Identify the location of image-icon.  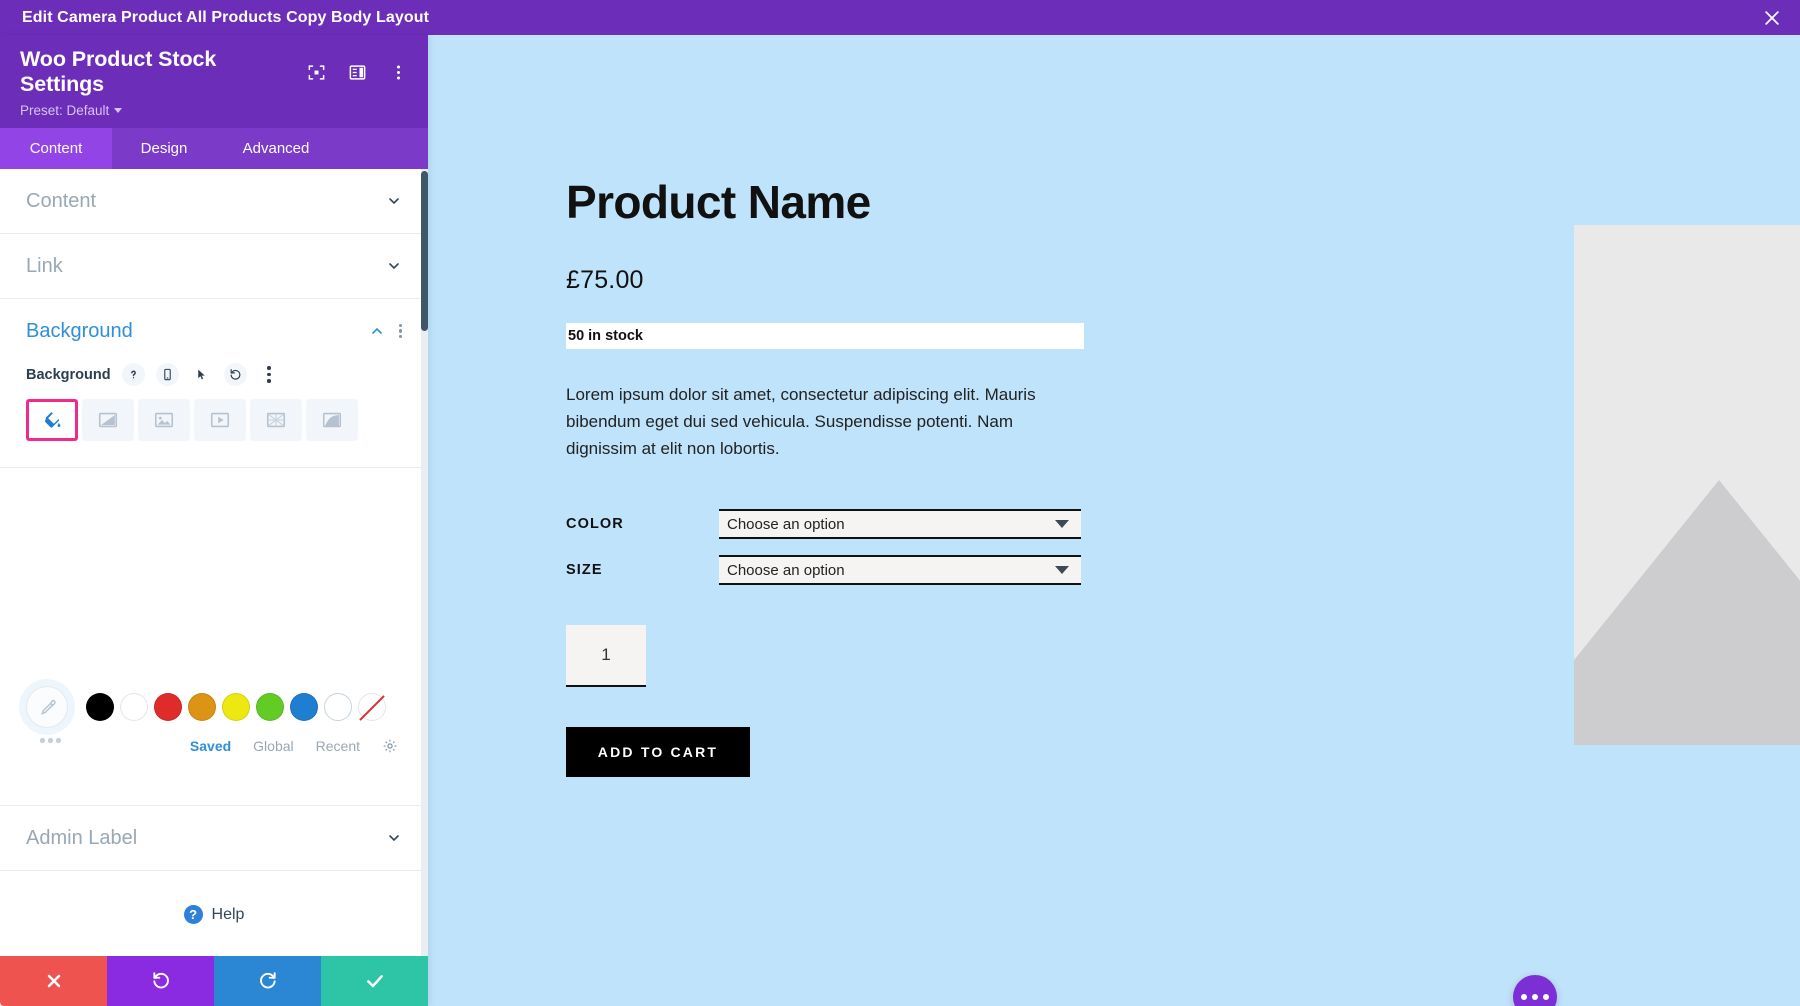
(164, 420).